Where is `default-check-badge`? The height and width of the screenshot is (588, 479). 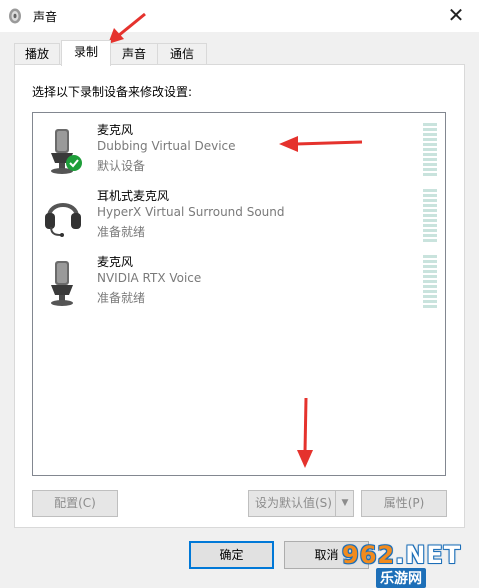 default-check-badge is located at coordinates (74, 163).